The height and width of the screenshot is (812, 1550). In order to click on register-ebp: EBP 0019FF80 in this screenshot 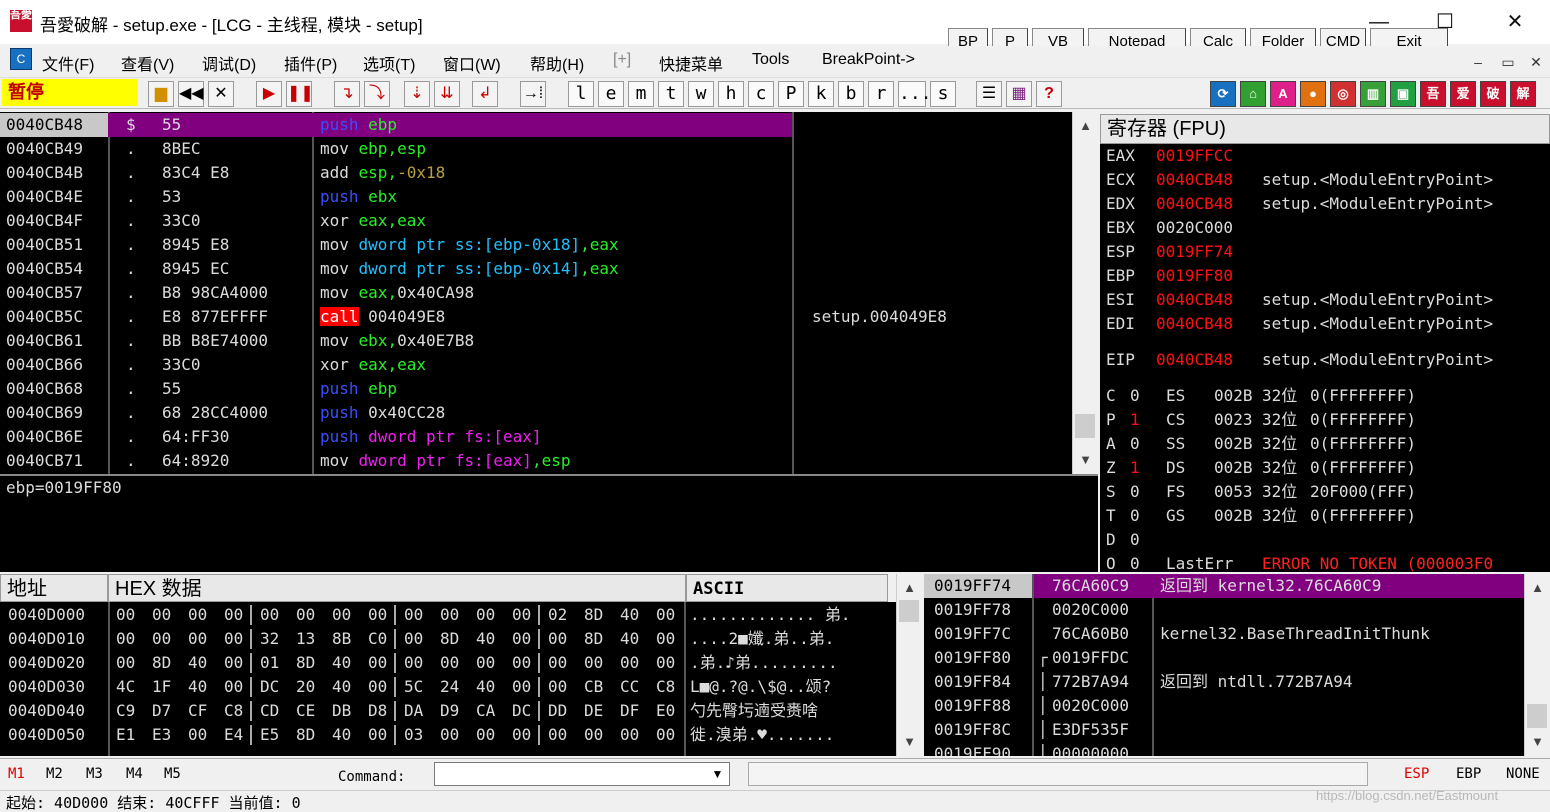, I will do `click(1325, 276)`.